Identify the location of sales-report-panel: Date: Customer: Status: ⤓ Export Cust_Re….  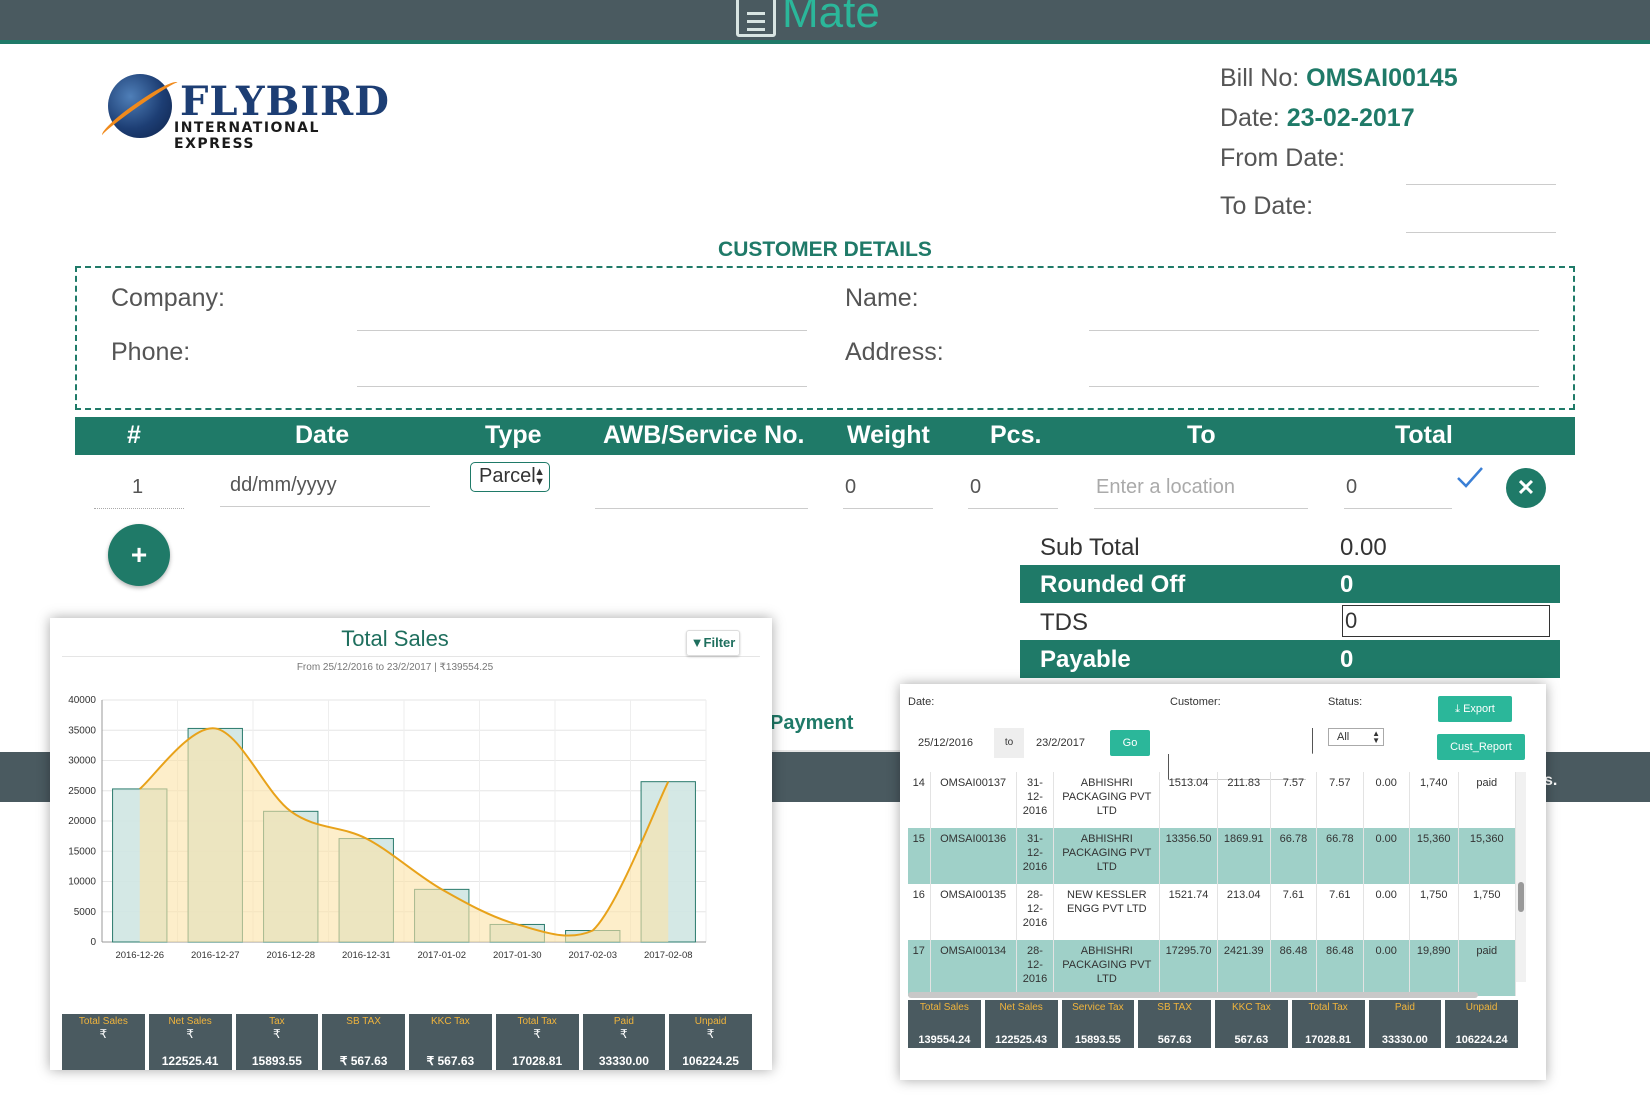
(1223, 882).